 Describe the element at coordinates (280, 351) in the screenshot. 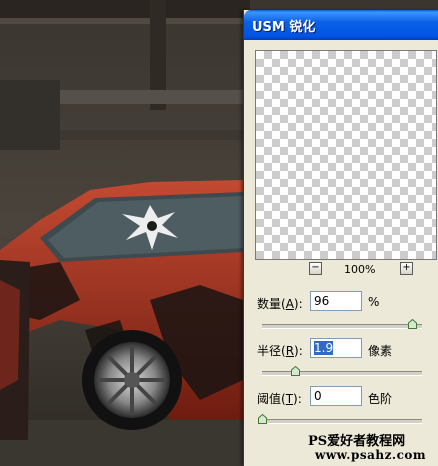

I see `radius-label: 半径(R):` at that location.